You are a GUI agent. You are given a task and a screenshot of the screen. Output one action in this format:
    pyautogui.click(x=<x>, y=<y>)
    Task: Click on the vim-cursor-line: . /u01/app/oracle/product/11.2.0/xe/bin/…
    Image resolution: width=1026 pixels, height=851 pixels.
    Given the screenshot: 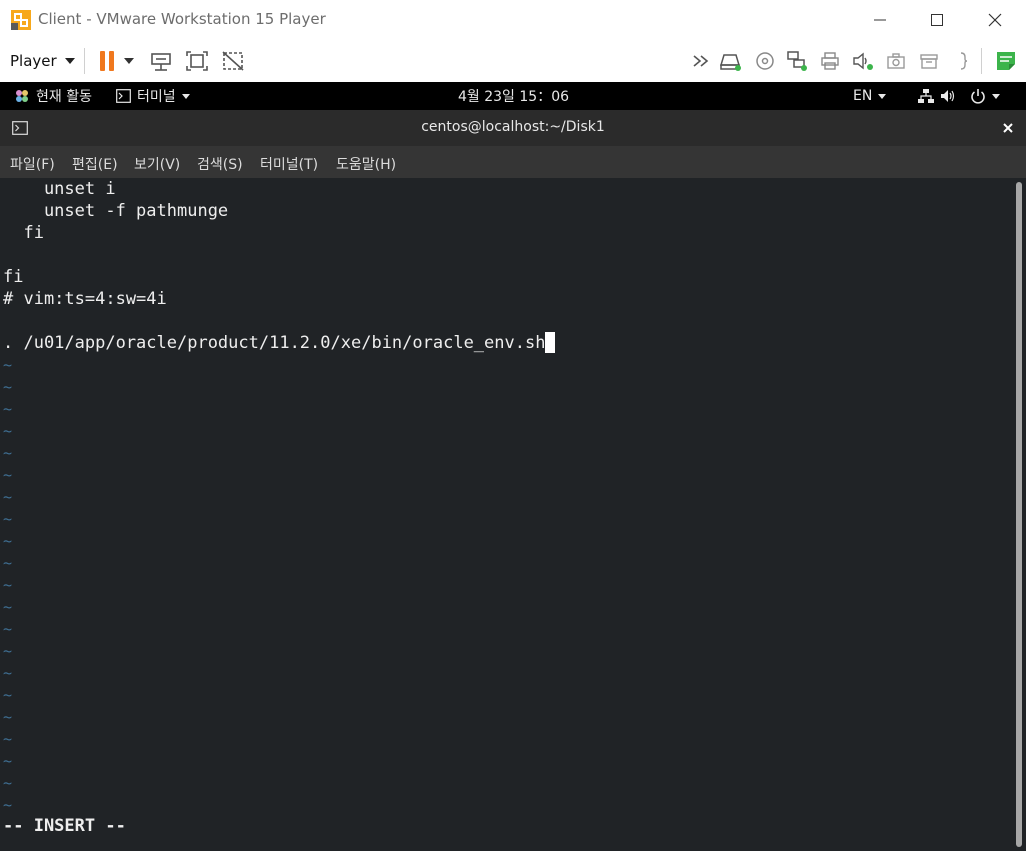 What is the action you would take?
    pyautogui.click(x=279, y=343)
    